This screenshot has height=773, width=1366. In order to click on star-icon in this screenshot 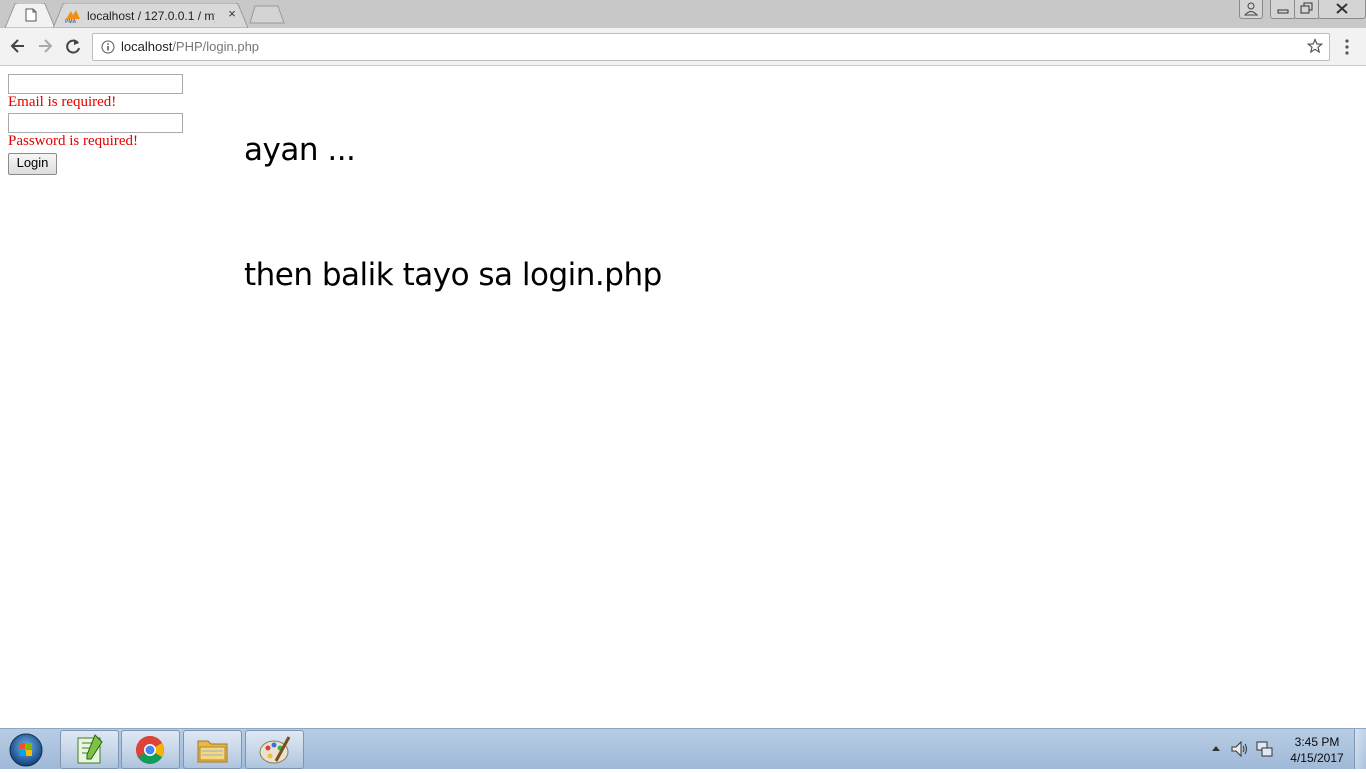, I will do `click(1315, 46)`.